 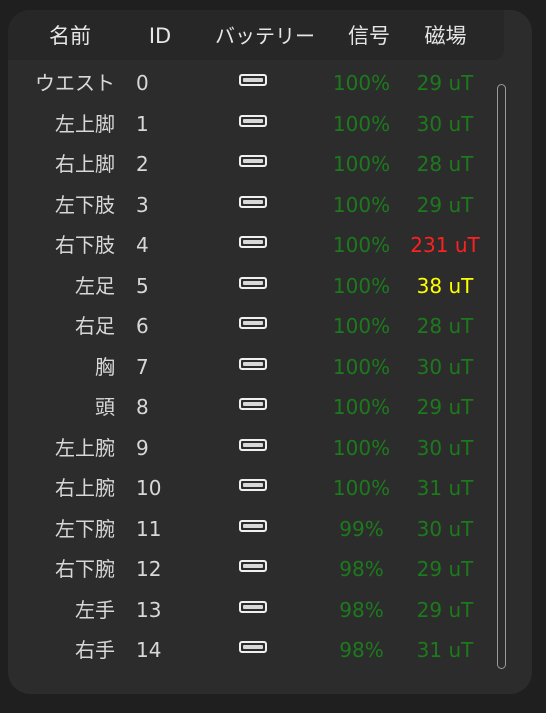 What do you see at coordinates (85, 245) in the screenshot?
I see `sensor-name: 右下肢` at bounding box center [85, 245].